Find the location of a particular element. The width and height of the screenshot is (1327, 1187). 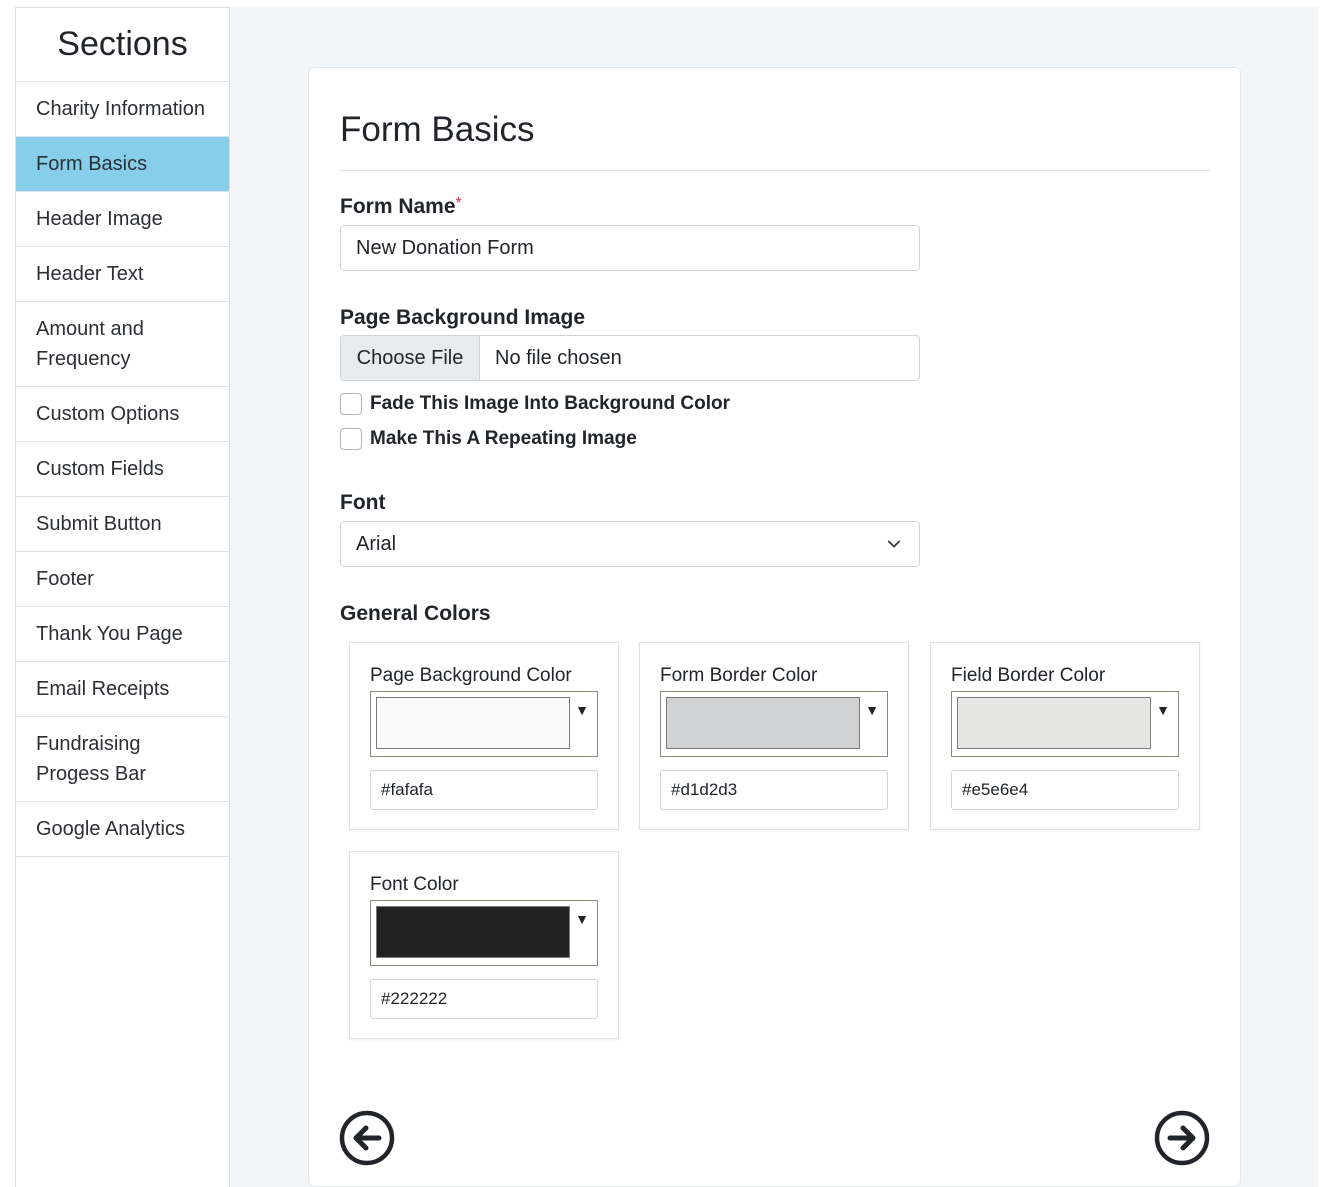

sidebar-item-header-image: Header Image is located at coordinates (122, 219).